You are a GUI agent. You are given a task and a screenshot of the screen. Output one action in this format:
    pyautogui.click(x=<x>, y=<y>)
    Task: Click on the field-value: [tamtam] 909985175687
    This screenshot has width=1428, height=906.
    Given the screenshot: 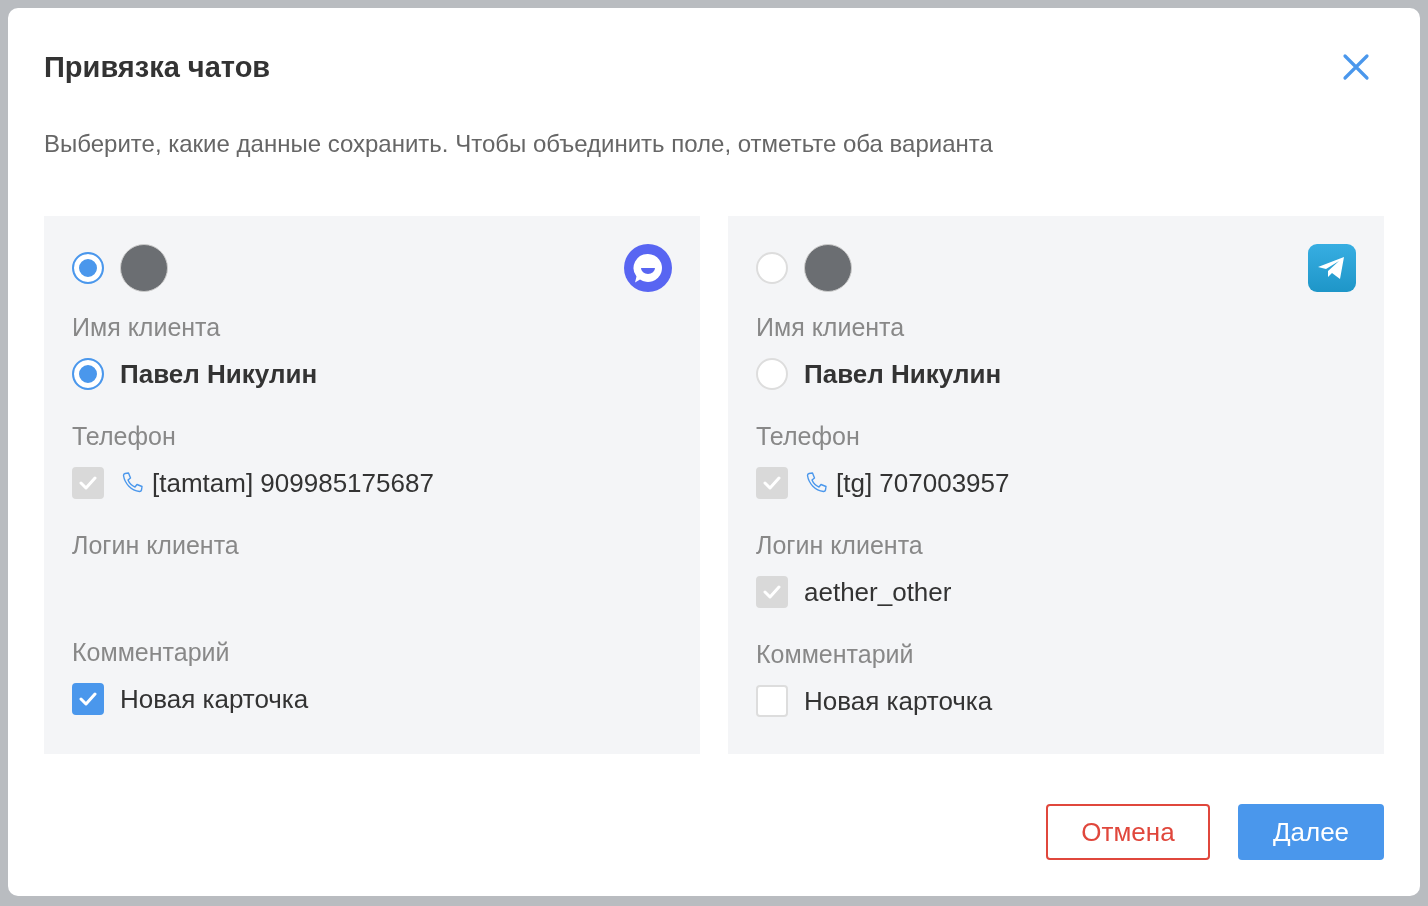 What is the action you would take?
    pyautogui.click(x=293, y=483)
    